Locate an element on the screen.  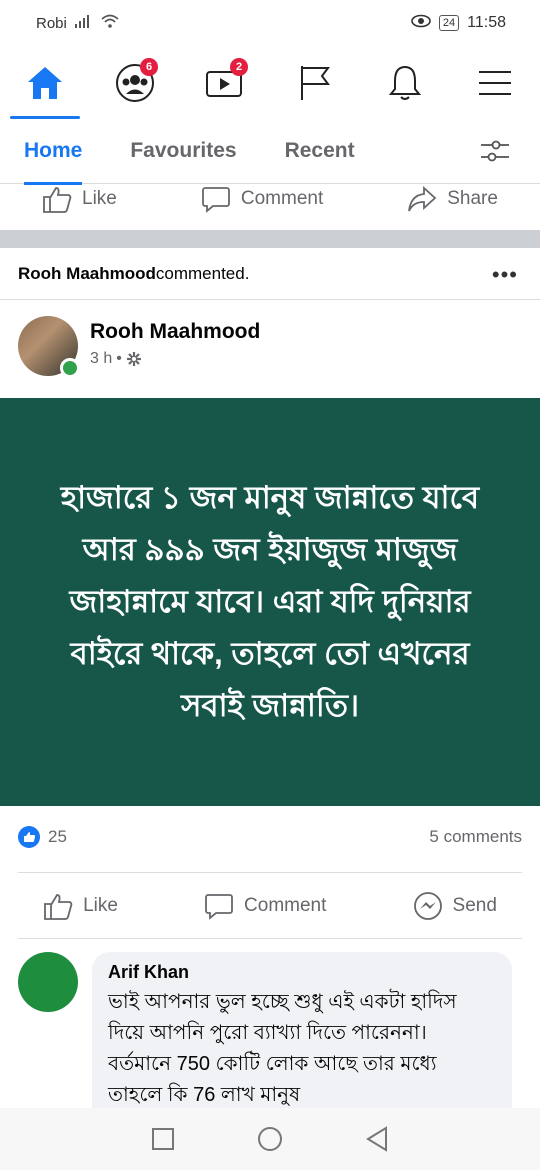
carrier-label: Robi is located at coordinates (51, 23).